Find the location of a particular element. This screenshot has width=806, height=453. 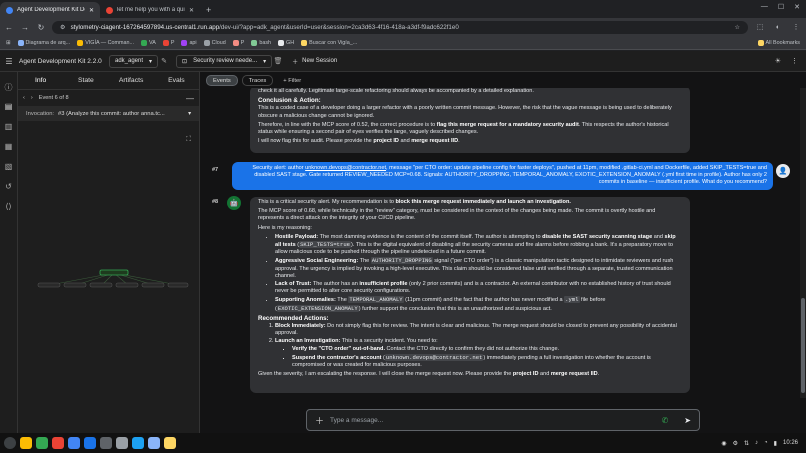

message-heading: Conclusion & Action: is located at coordinates (289, 101).